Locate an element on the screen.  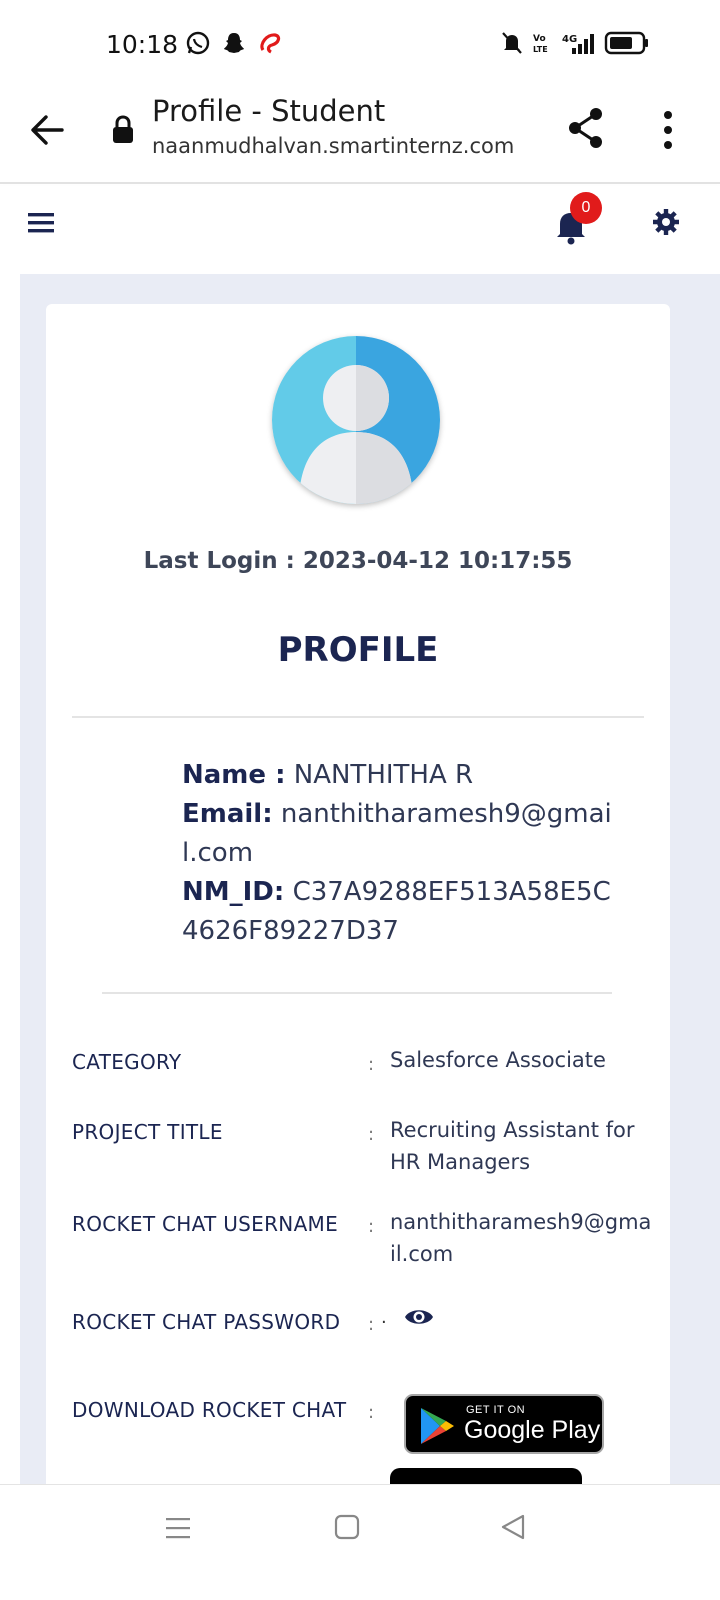
name-label: Name : is located at coordinates (234, 775).